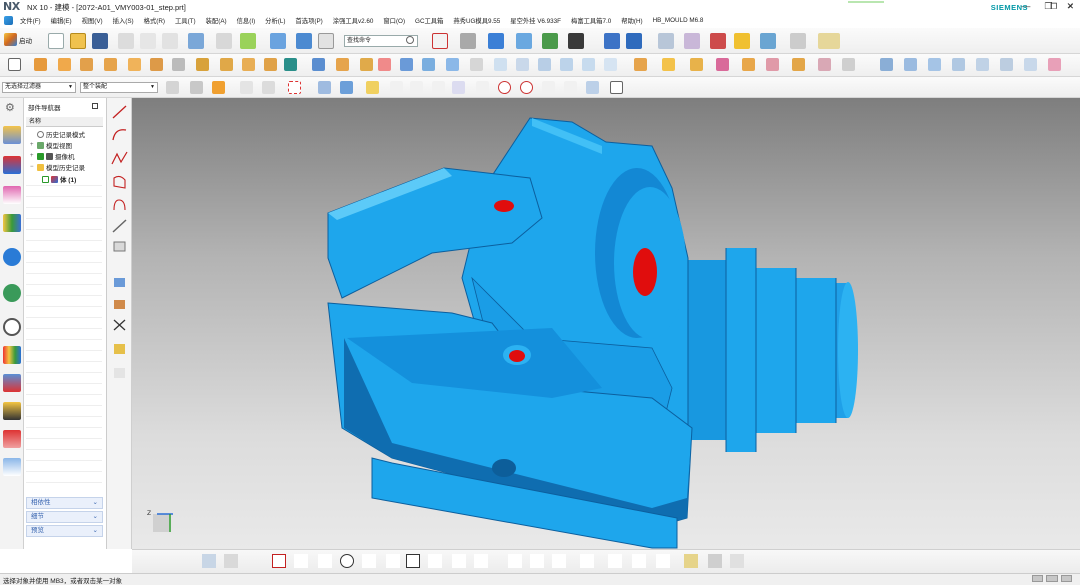 The image size is (1080, 585). Describe the element at coordinates (12, 165) in the screenshot. I see `assembly-navigator-icon` at that location.